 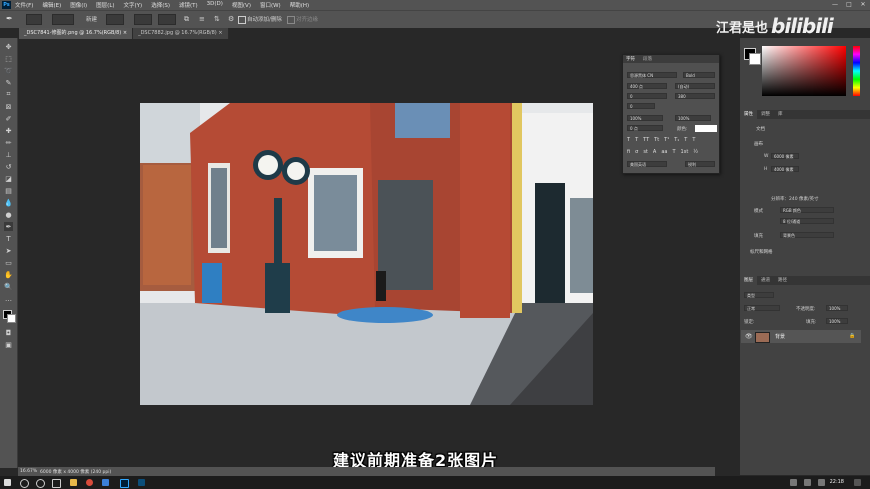 I want to click on eraser-tool-icon: ◪, so click(x=8, y=178).